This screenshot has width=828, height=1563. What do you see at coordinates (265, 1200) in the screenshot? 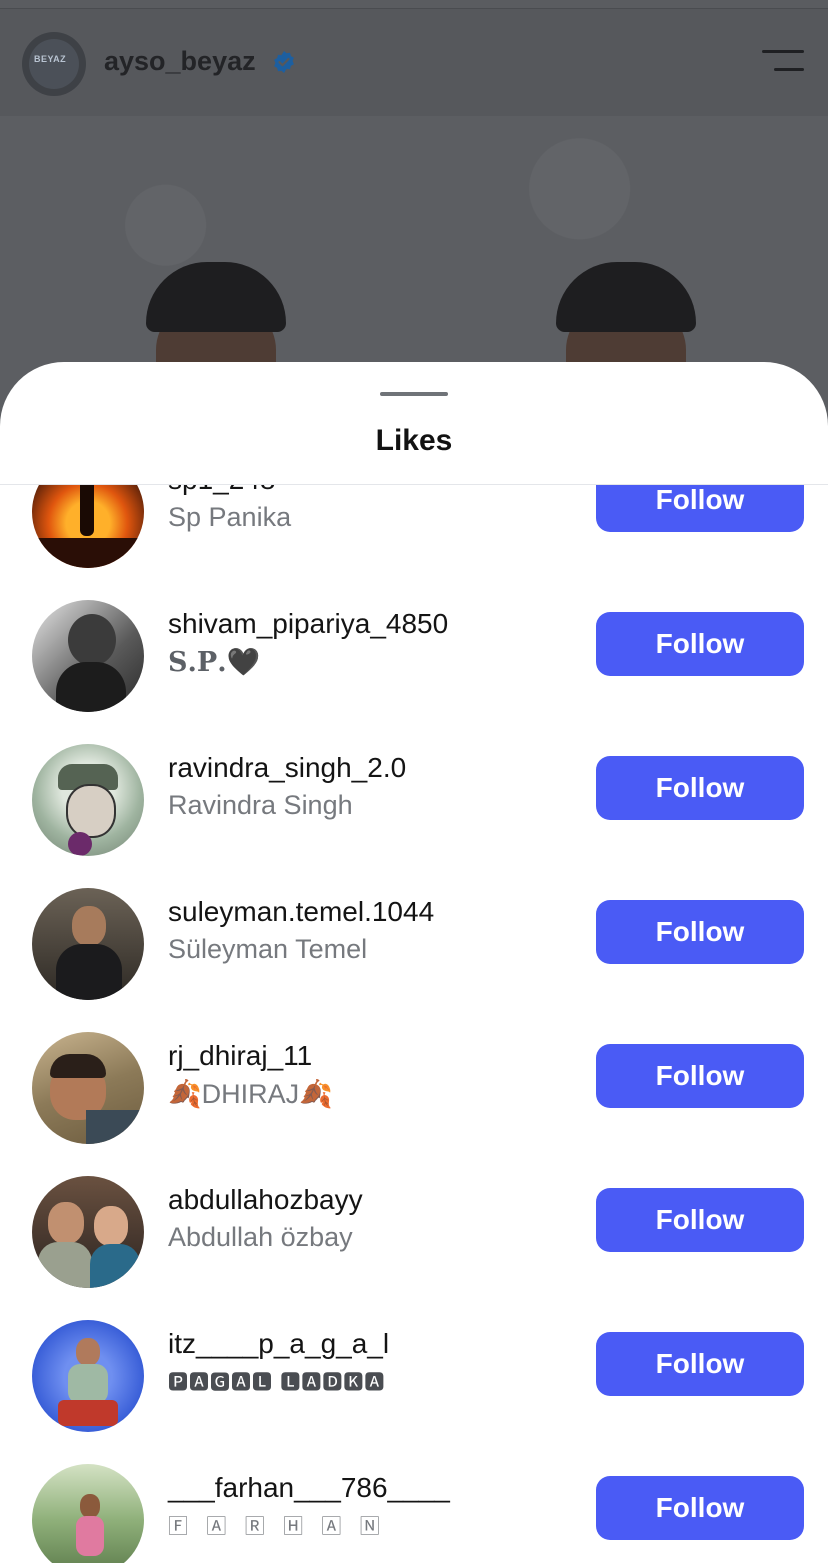
I see `username: abdullahozbayy` at bounding box center [265, 1200].